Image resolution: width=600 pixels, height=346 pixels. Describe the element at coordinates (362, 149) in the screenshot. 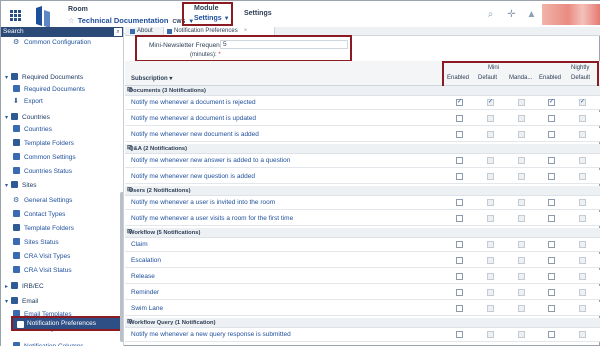

I see `group-row: ⊟ Q&A (2 Notifications)` at that location.